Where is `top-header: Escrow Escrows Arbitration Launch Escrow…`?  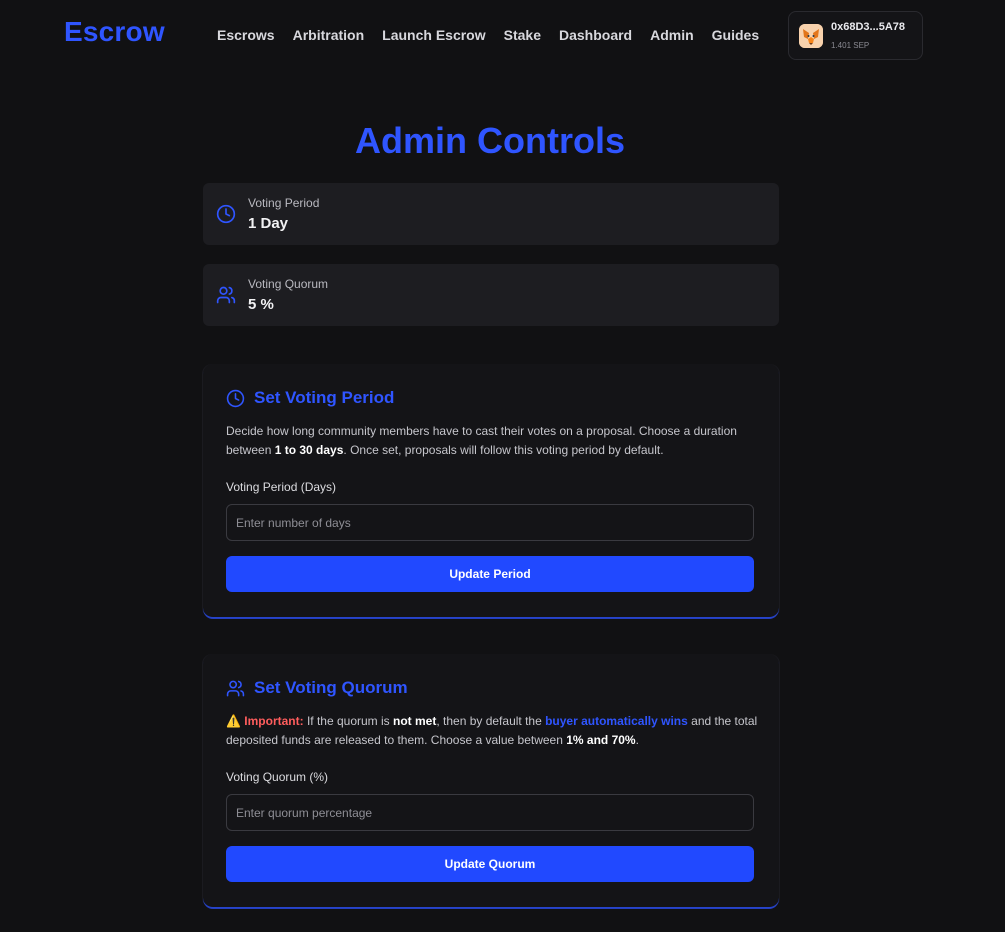
top-header: Escrow Escrows Arbitration Launch Escrow… is located at coordinates (502, 35).